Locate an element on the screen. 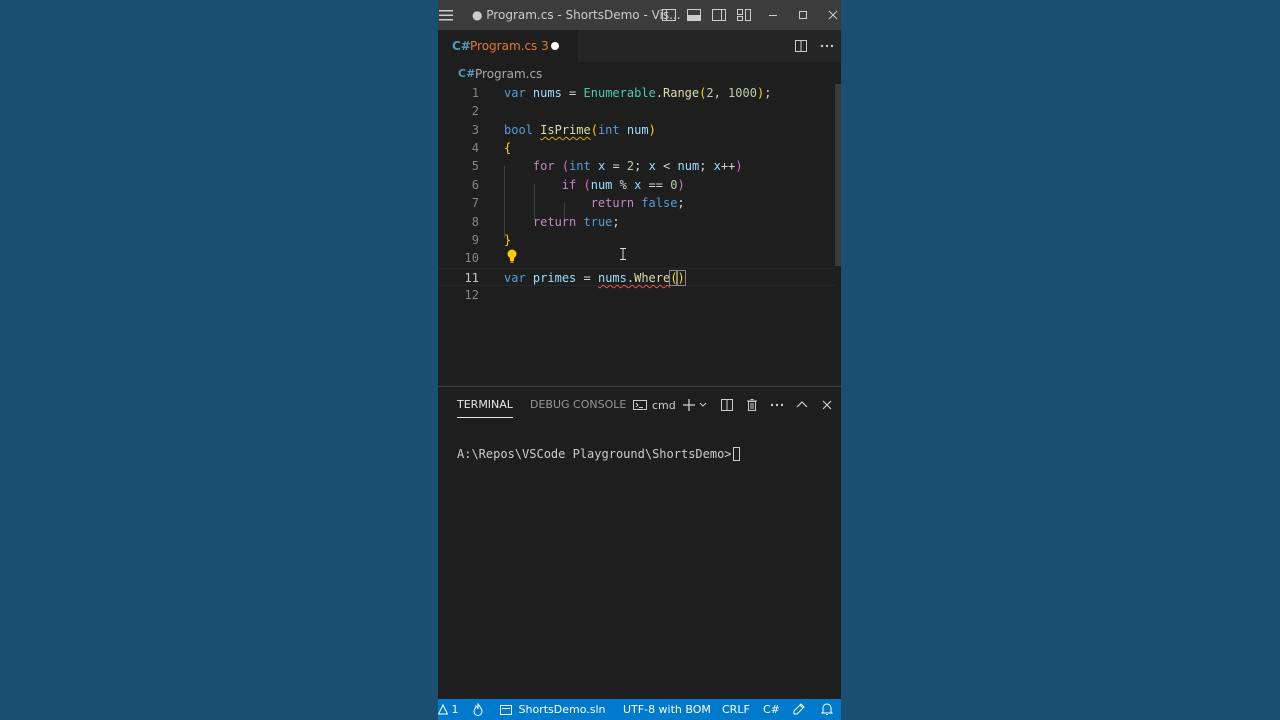 This screenshot has width=1280, height=720. code-text: { is located at coordinates (508, 148).